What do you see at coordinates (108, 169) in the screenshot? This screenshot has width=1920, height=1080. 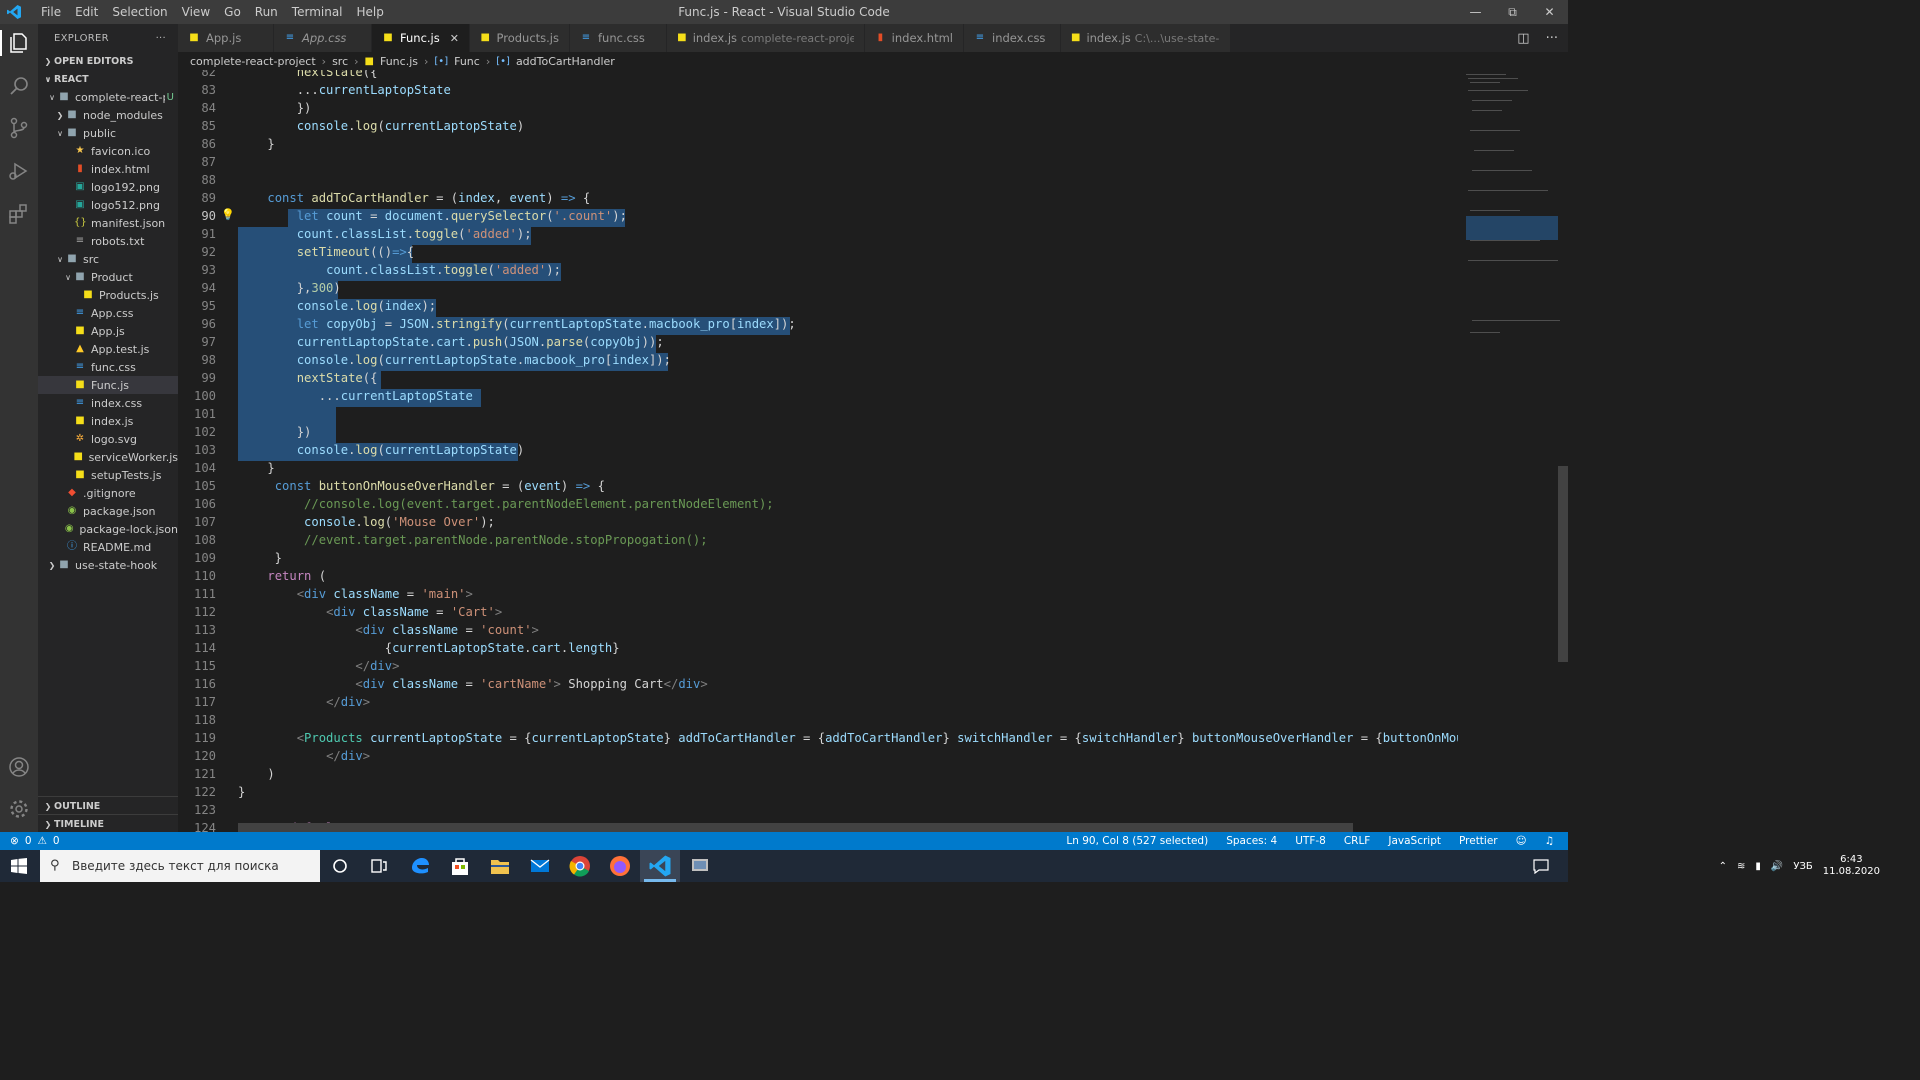 I see `tree-item: ▮ index.html` at bounding box center [108, 169].